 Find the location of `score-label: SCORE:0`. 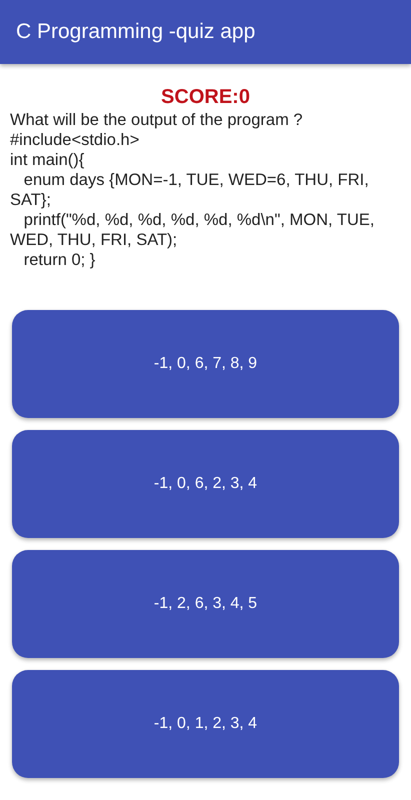

score-label: SCORE:0 is located at coordinates (205, 97).